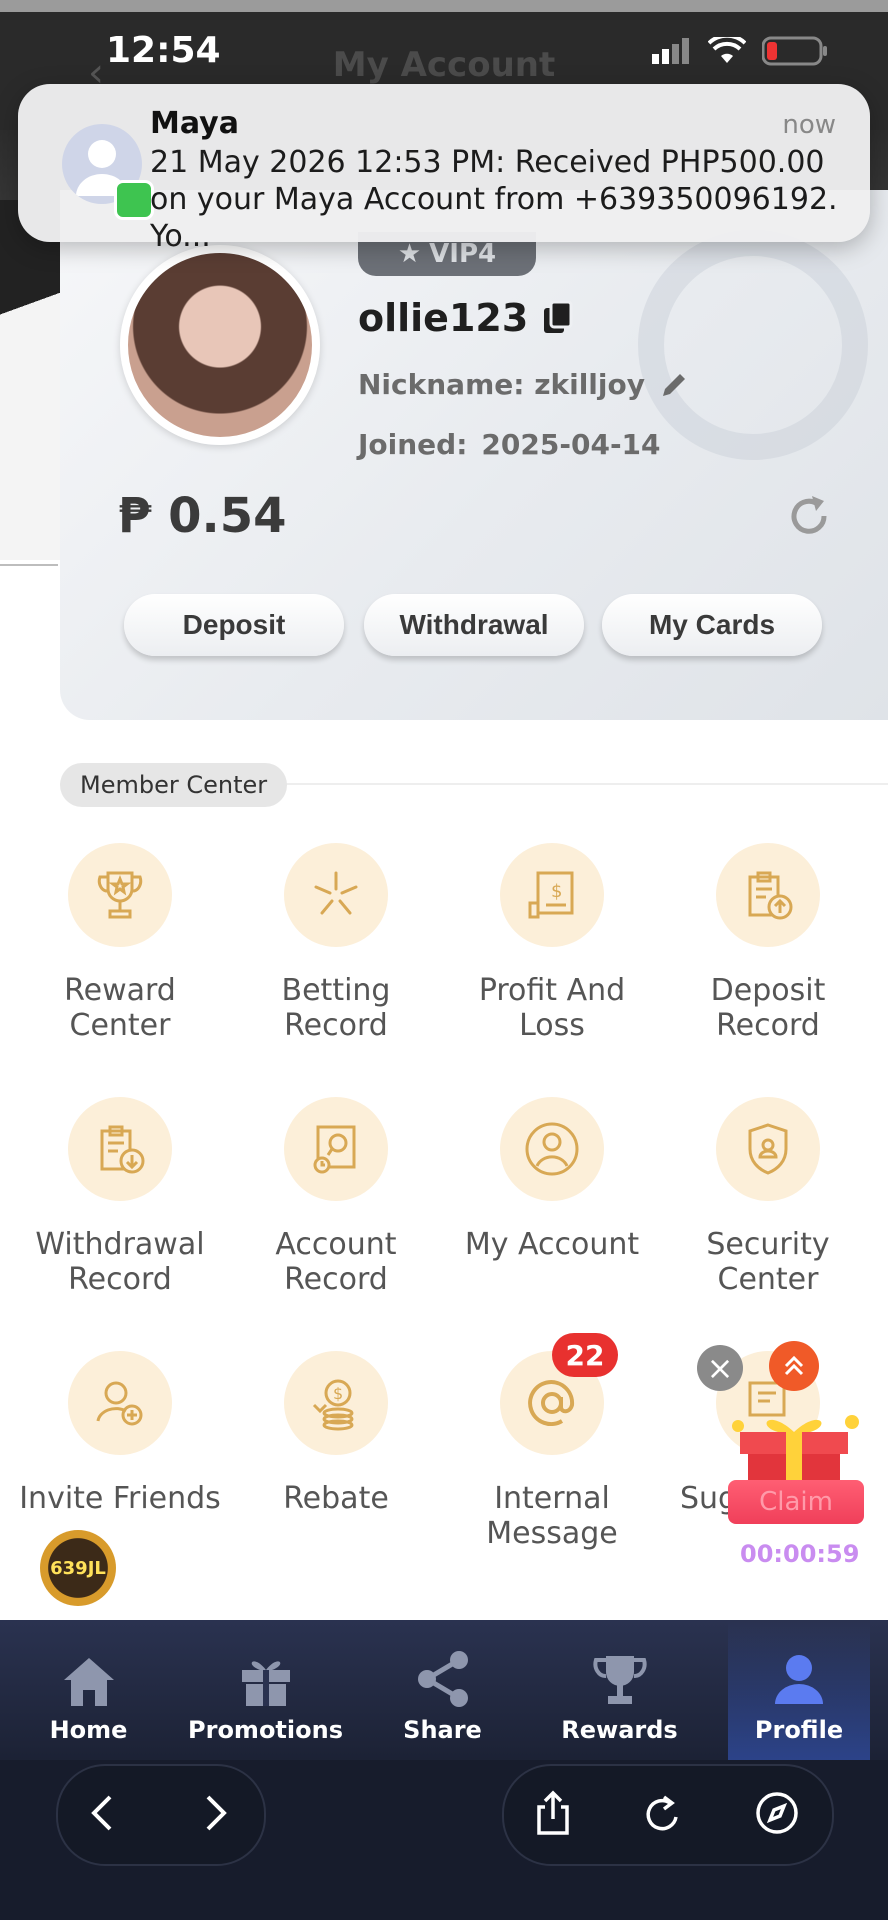  I want to click on invite-friends-label: Invite Friends, so click(120, 1498).